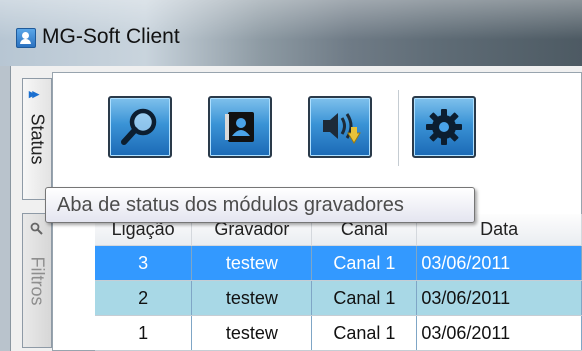 Image resolution: width=582 pixels, height=351 pixels. I want to click on speaker-download-icon, so click(342, 128).